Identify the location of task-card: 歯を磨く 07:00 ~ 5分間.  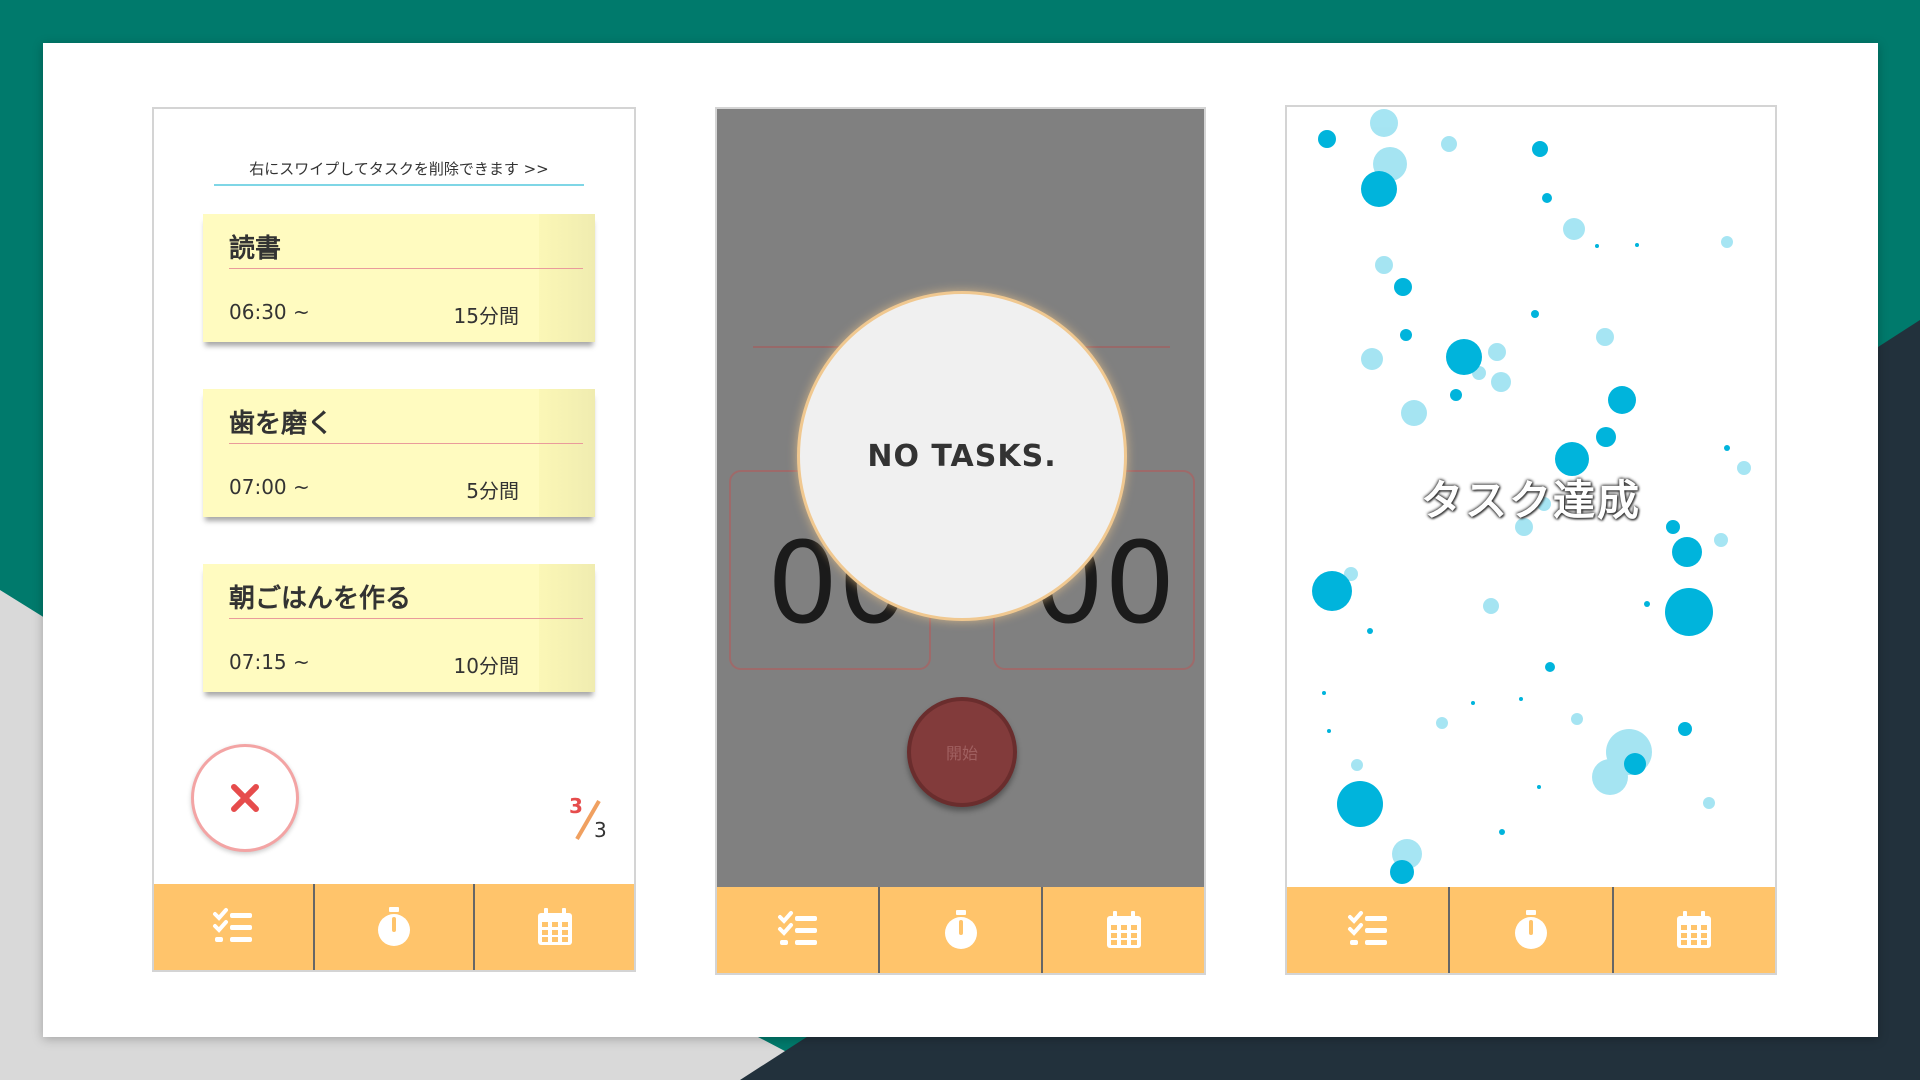
(399, 453).